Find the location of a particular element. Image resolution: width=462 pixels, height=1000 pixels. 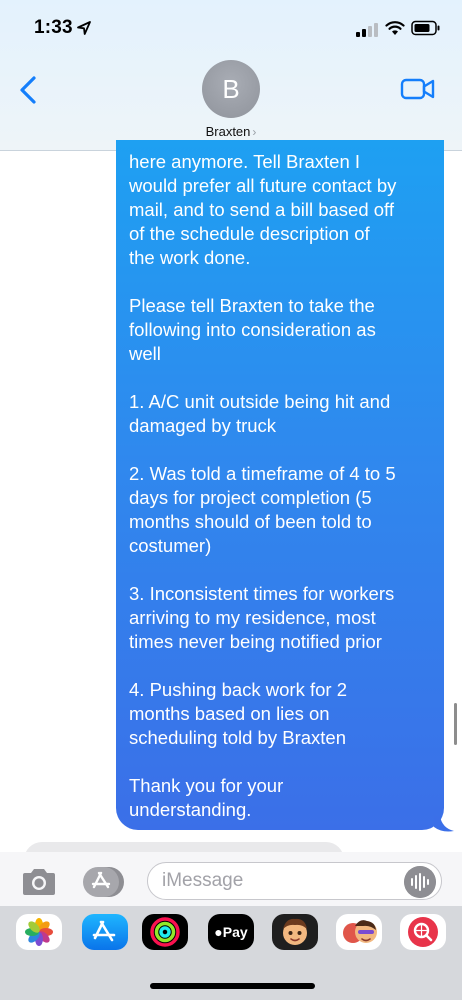

fitness-icon is located at coordinates (165, 932).